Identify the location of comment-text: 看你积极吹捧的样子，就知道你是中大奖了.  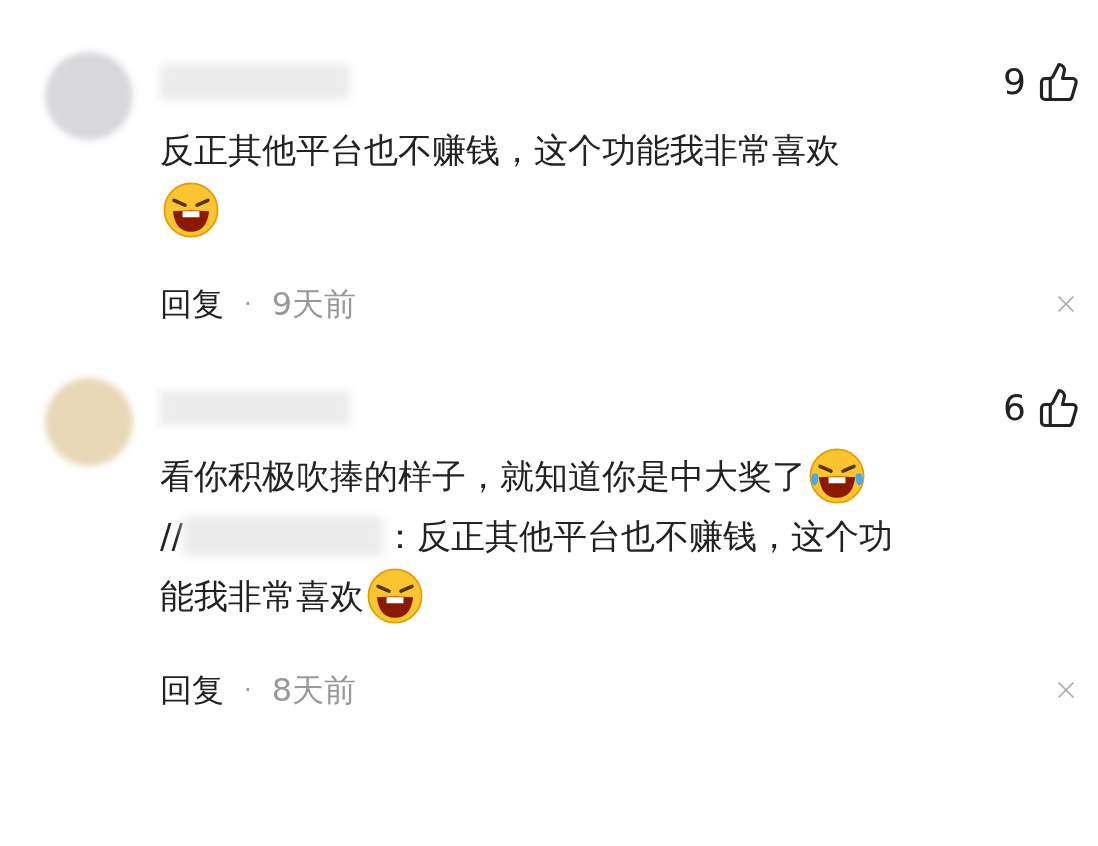
(483, 476).